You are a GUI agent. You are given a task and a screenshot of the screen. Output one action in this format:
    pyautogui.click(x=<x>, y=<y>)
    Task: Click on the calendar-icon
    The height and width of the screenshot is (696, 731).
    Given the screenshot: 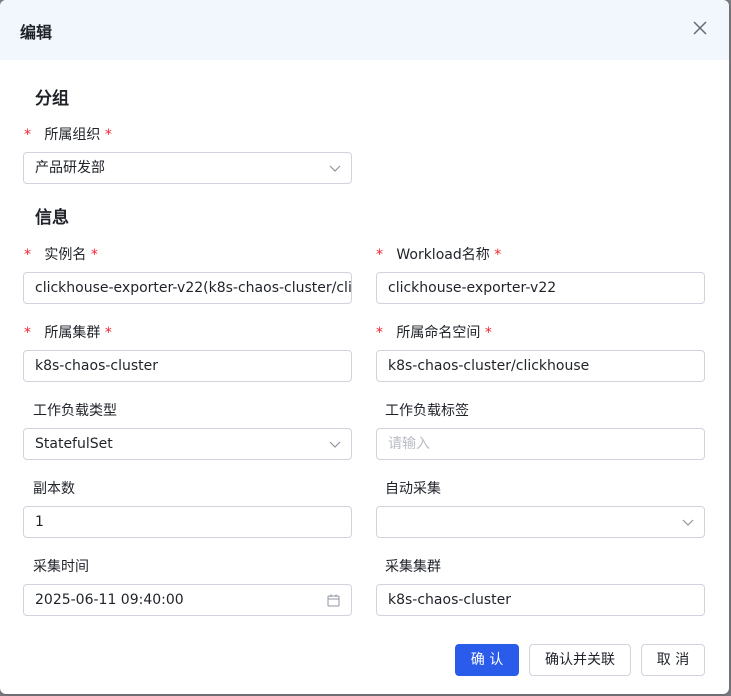 What is the action you would take?
    pyautogui.click(x=333, y=600)
    